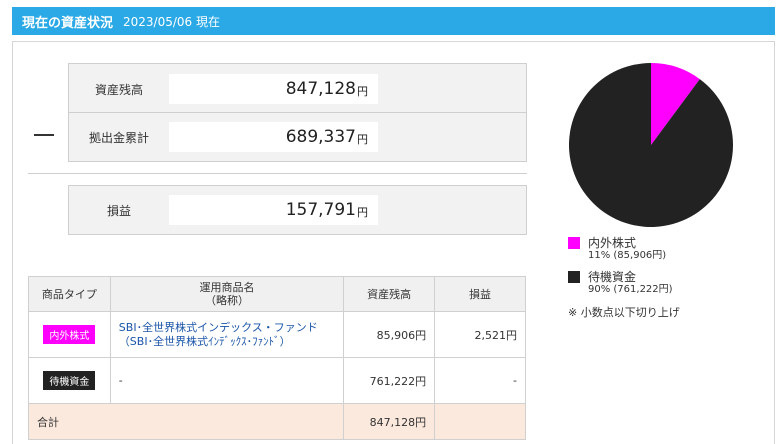 The height and width of the screenshot is (444, 777). I want to click on table-header-row: 商品タイプ 運用商品名 （略称） 資産残高 損益, so click(277, 294).